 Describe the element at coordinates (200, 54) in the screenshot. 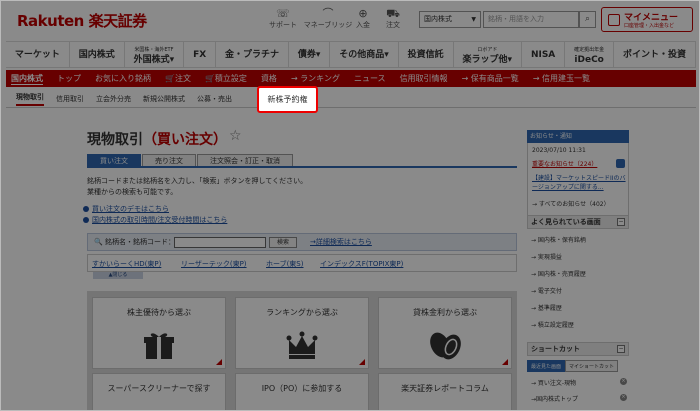

I see `main-nav-item: FX` at that location.